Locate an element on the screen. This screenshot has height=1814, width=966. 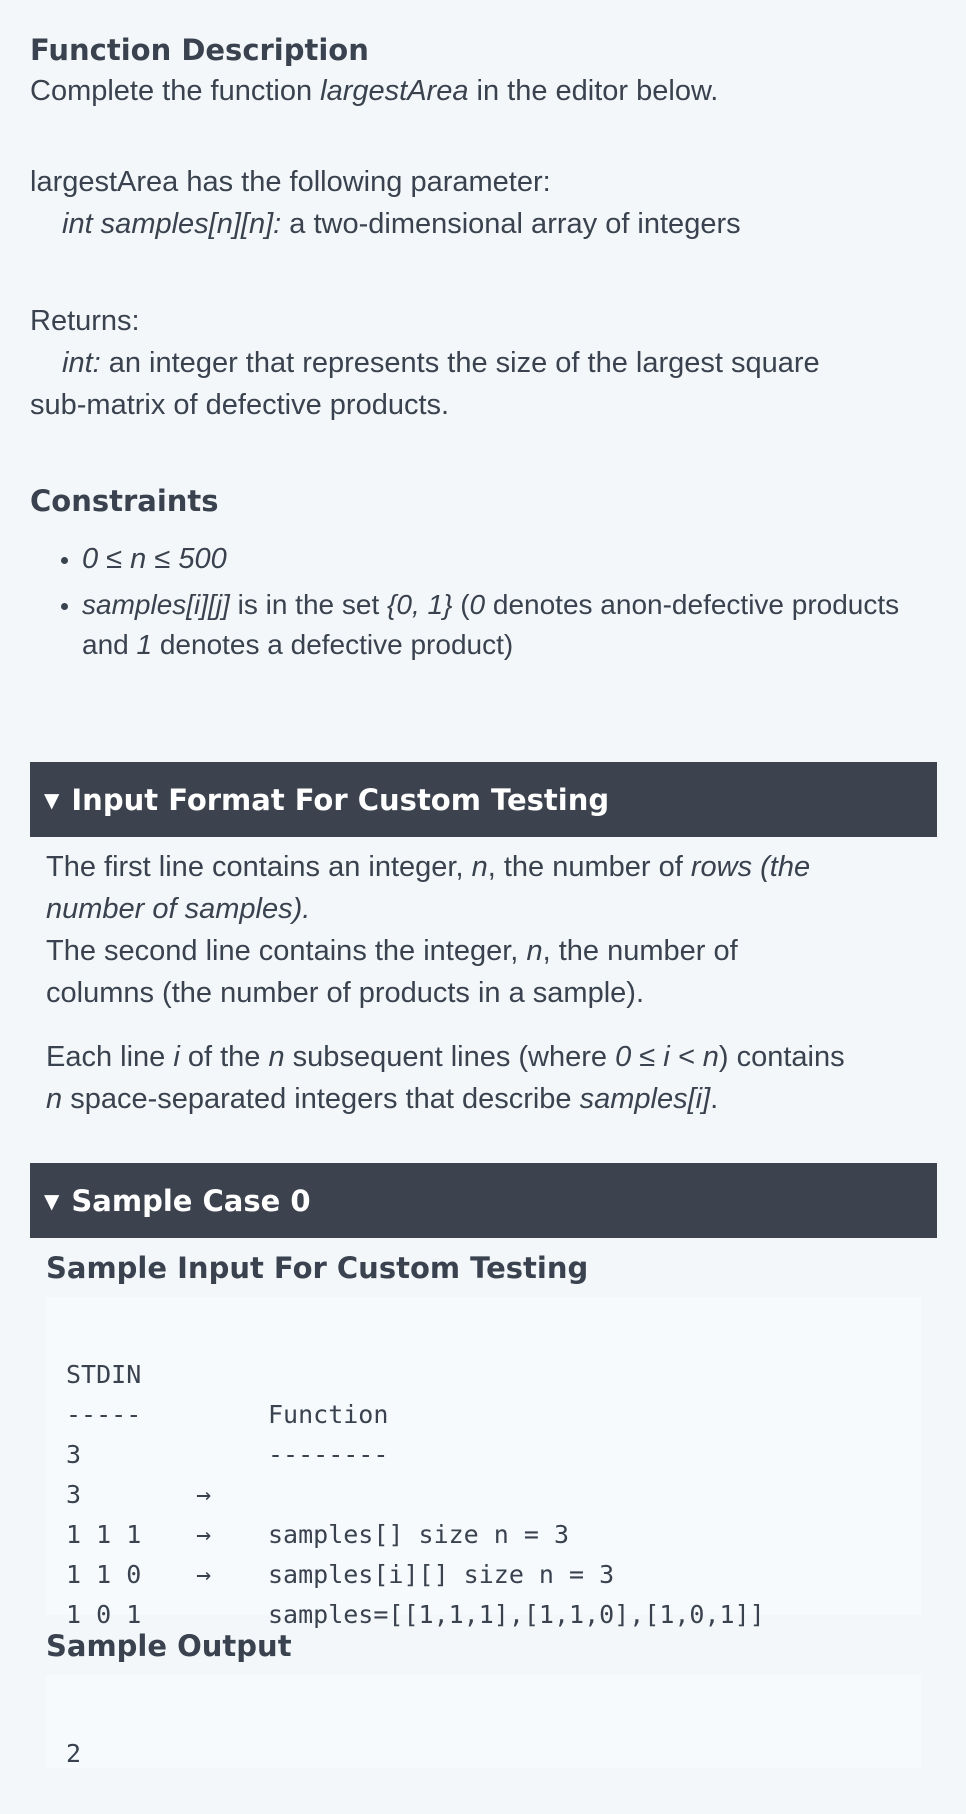
sample-case-title: Sample Case 0 is located at coordinates (191, 1200).